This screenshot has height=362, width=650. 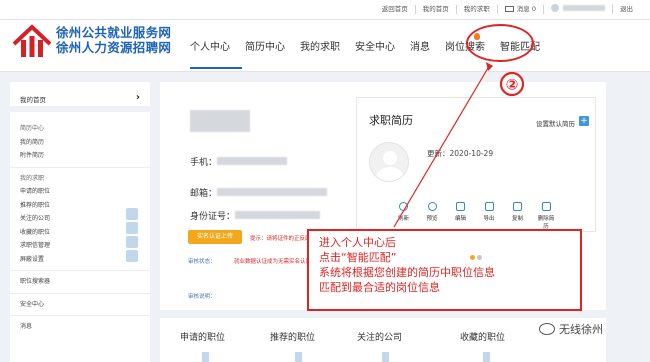 What do you see at coordinates (482, 336) in the screenshot?
I see `stat-favorites: 收藏的职位` at bounding box center [482, 336].